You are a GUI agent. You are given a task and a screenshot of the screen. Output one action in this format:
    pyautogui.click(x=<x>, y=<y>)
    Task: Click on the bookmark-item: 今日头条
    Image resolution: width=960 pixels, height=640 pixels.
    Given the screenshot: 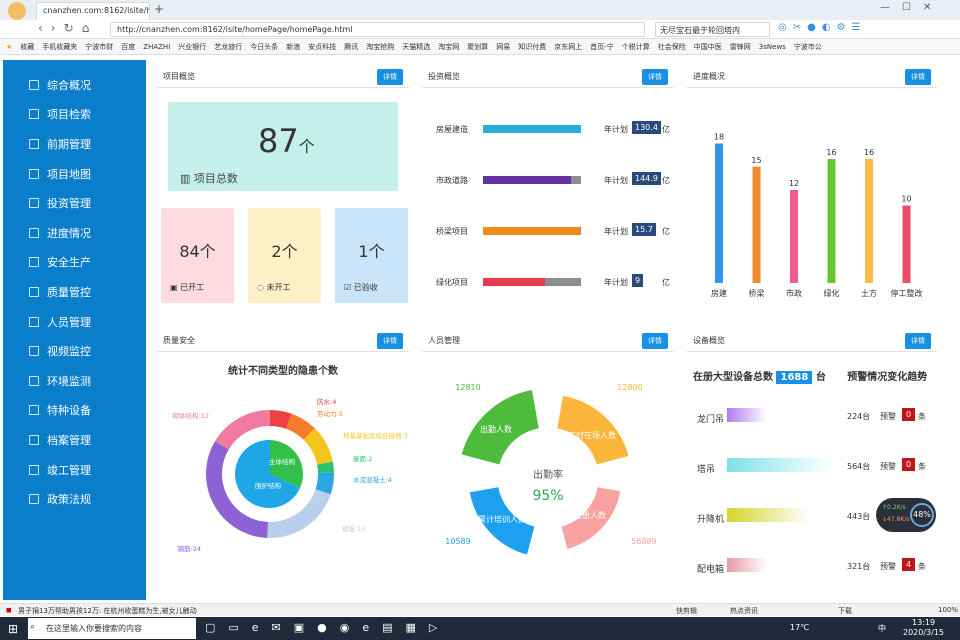 What is the action you would take?
    pyautogui.click(x=264, y=45)
    